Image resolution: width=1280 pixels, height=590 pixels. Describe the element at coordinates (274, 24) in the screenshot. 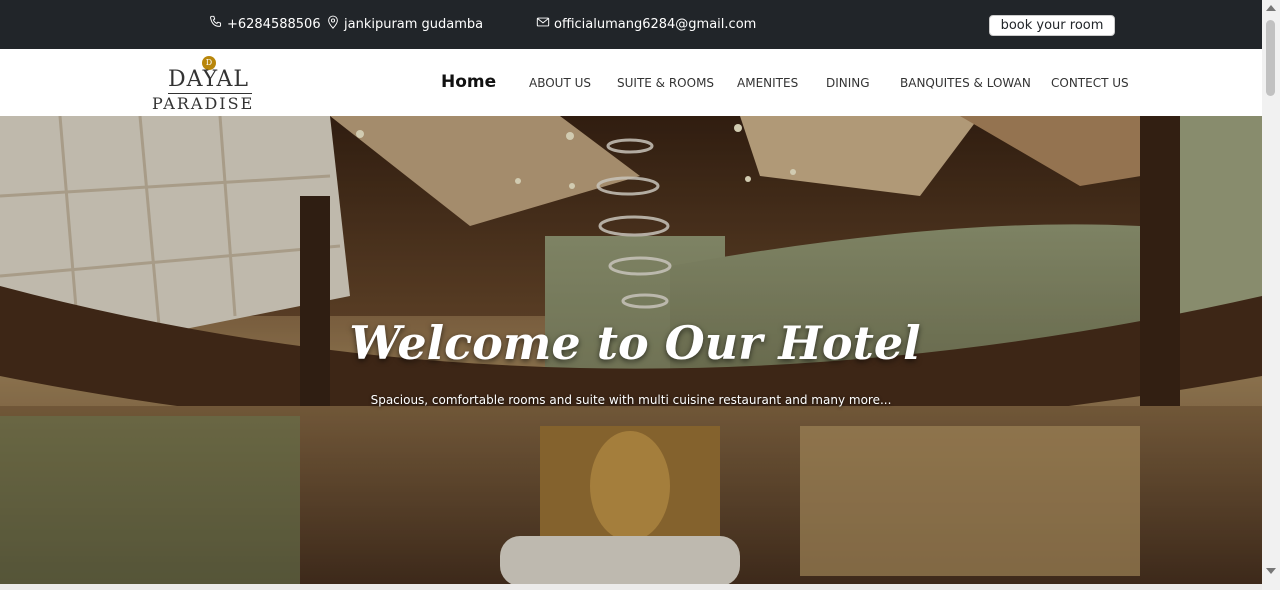

I see `phone-number: +6284588506` at that location.